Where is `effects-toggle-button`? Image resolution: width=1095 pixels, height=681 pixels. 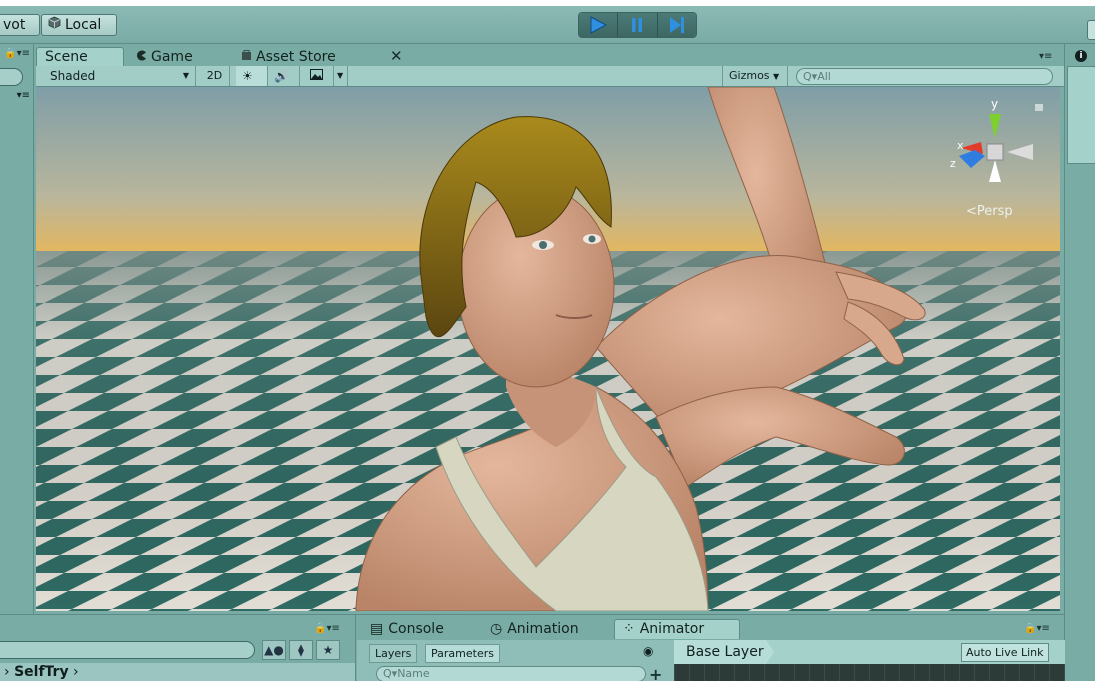
effects-toggle-button is located at coordinates (319, 76).